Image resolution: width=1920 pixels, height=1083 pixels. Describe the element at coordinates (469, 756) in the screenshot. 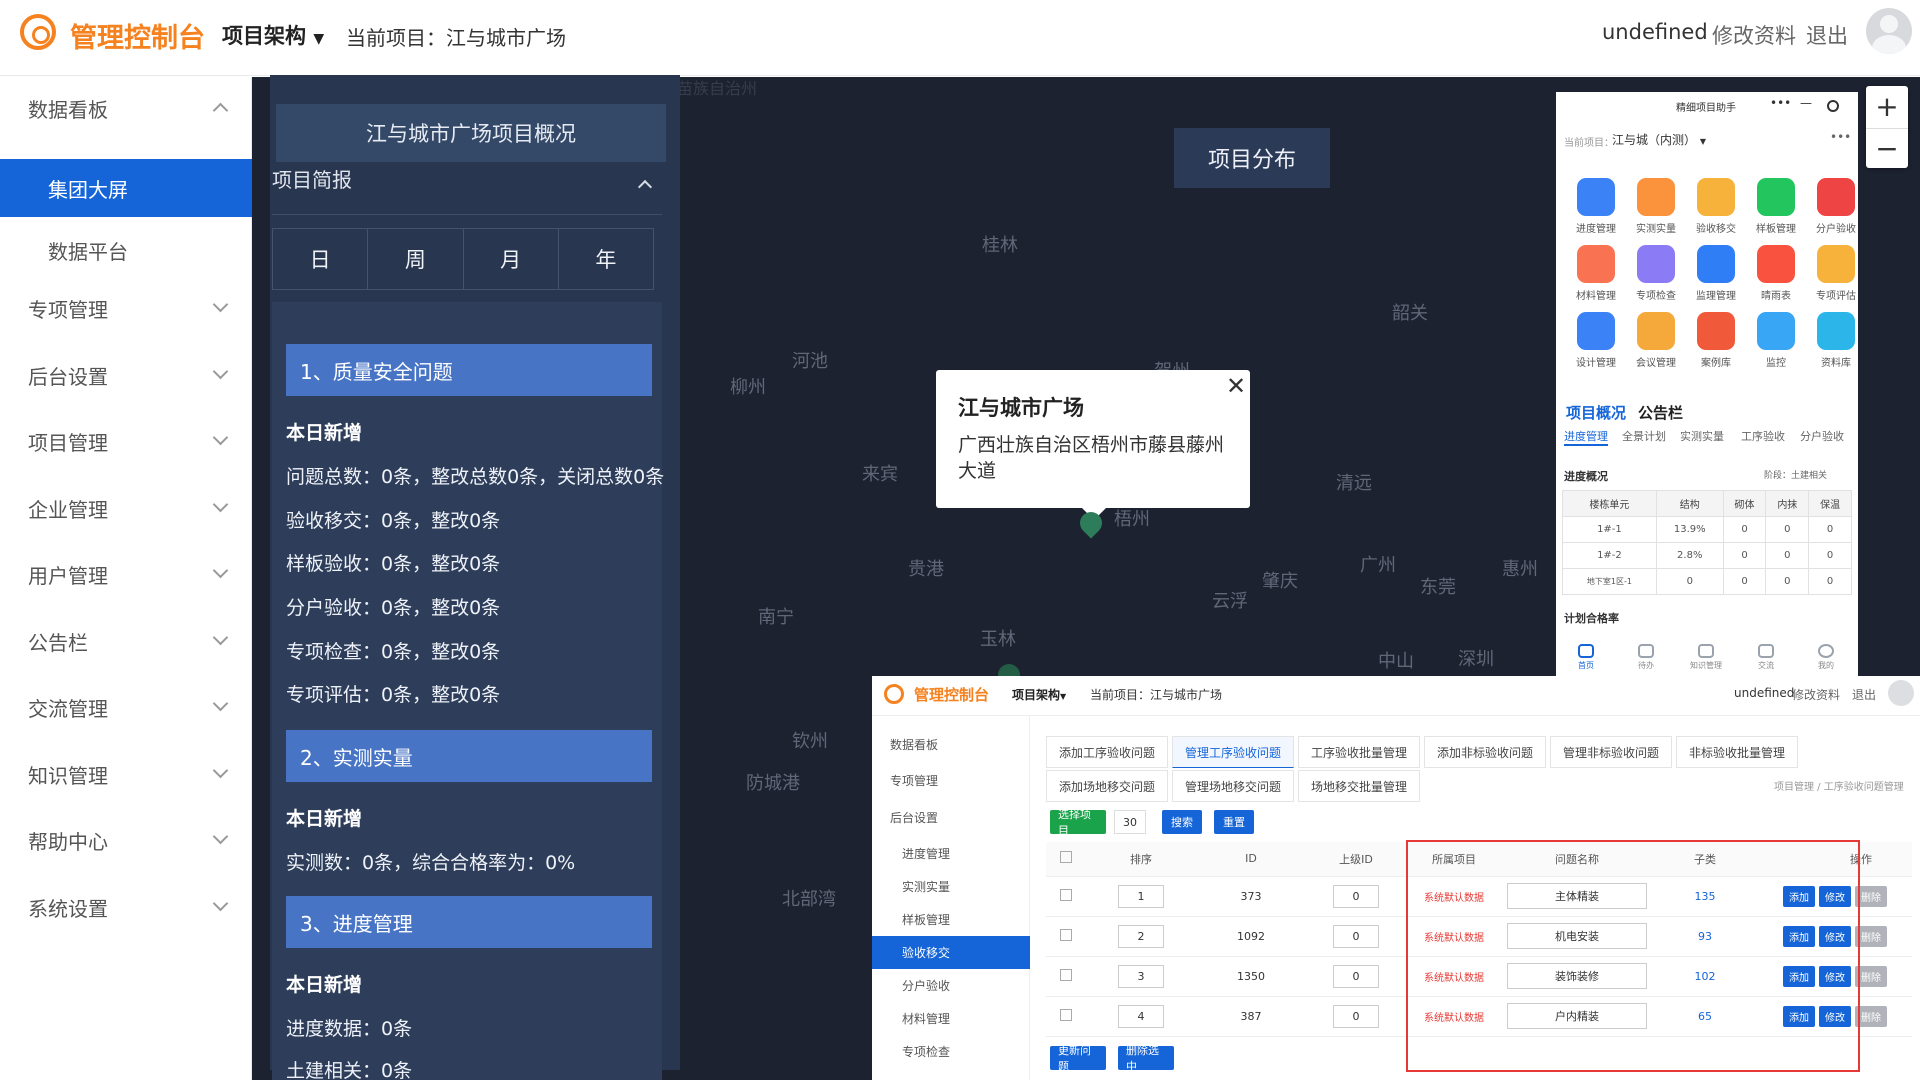

I see `section-heading: 2、实测实量` at that location.